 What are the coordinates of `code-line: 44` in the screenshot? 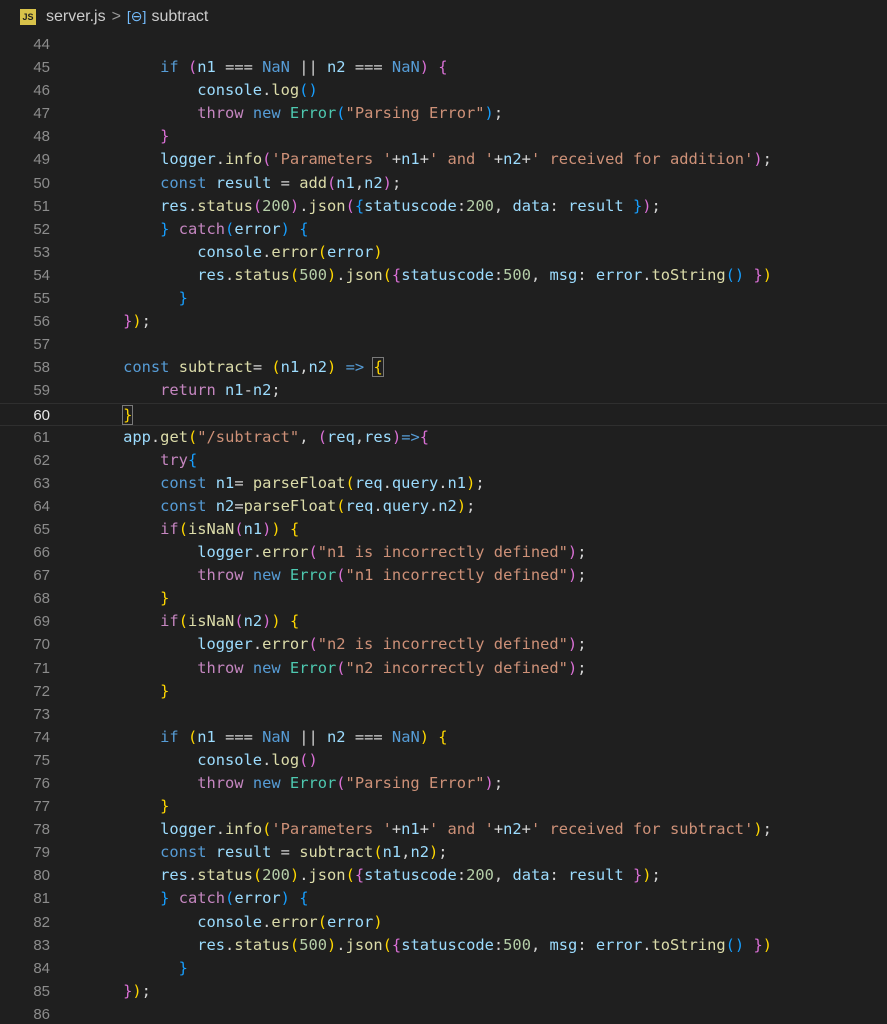 It's located at (443, 44).